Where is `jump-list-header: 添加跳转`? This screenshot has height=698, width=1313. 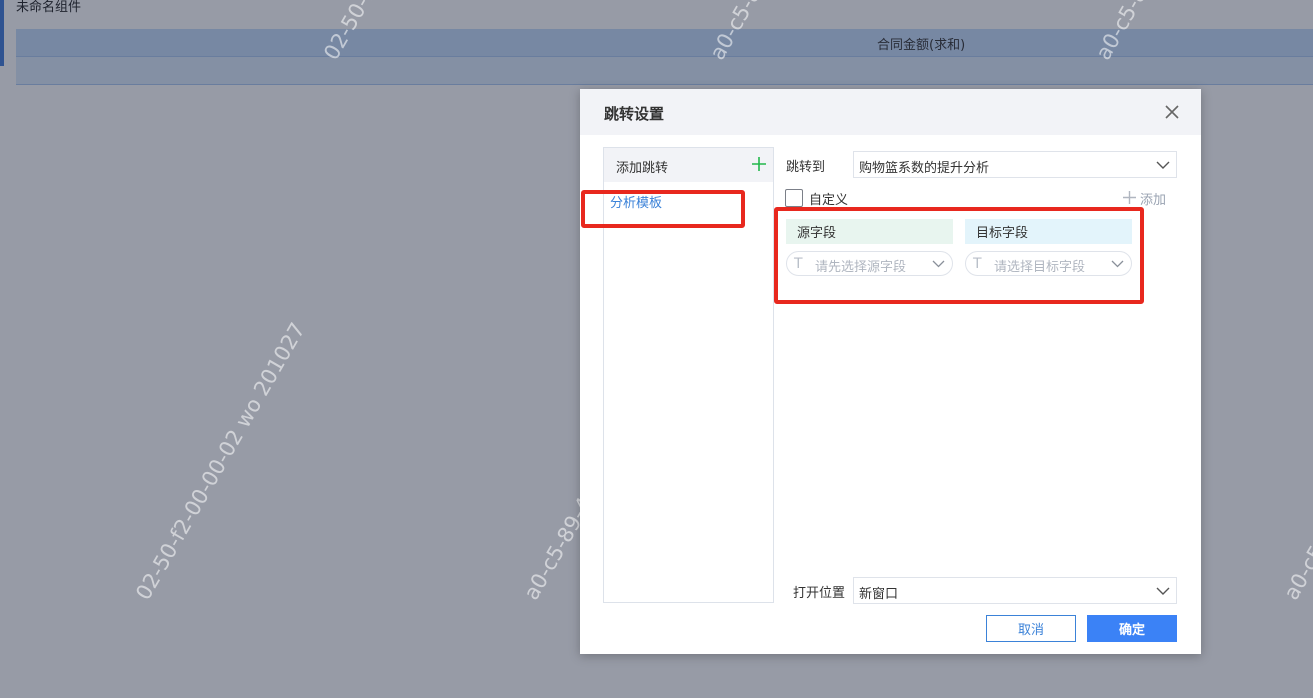 jump-list-header: 添加跳转 is located at coordinates (688, 165).